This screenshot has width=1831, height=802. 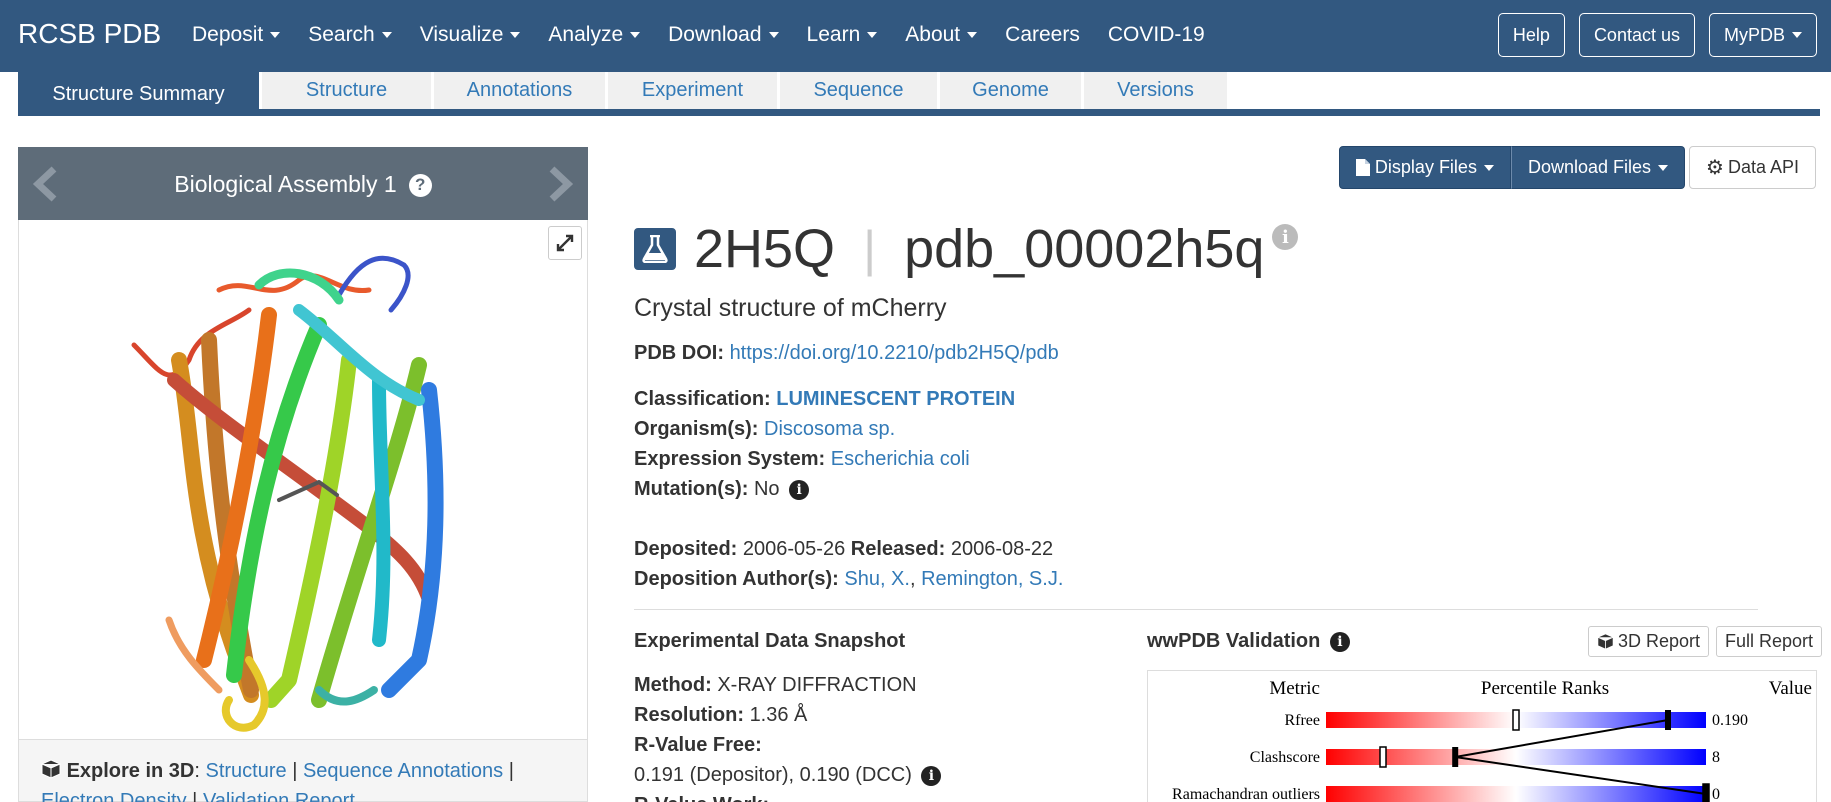 What do you see at coordinates (1769, 641) in the screenshot?
I see `full-report-button: Full Report` at bounding box center [1769, 641].